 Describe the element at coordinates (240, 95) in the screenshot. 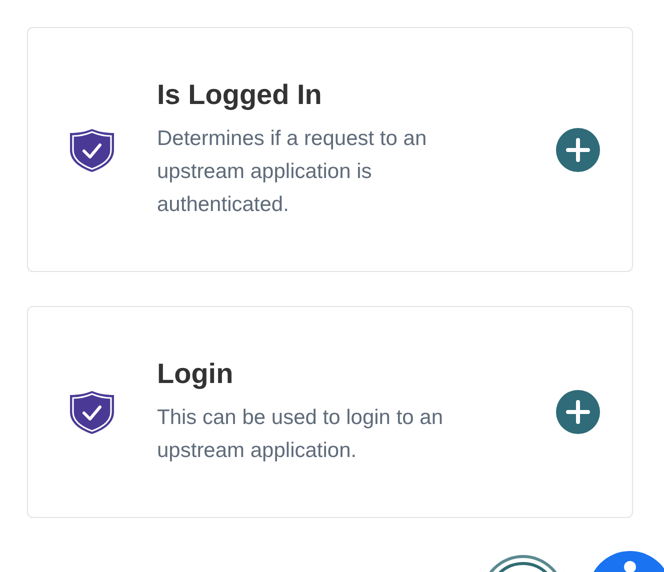

I see `card-title: Is Logged In` at that location.